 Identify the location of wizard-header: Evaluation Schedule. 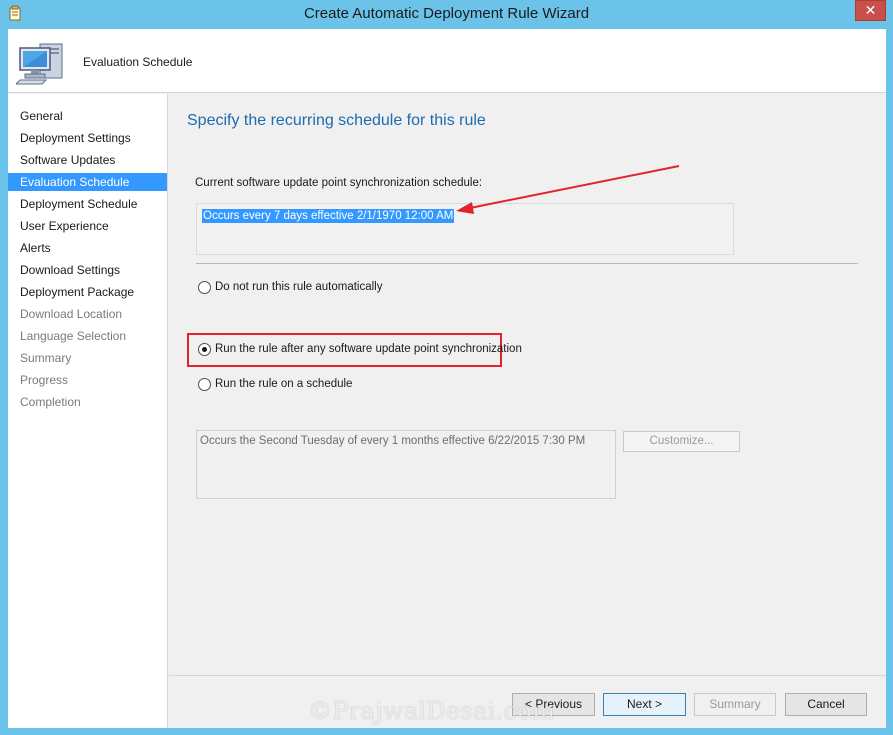
(447, 61).